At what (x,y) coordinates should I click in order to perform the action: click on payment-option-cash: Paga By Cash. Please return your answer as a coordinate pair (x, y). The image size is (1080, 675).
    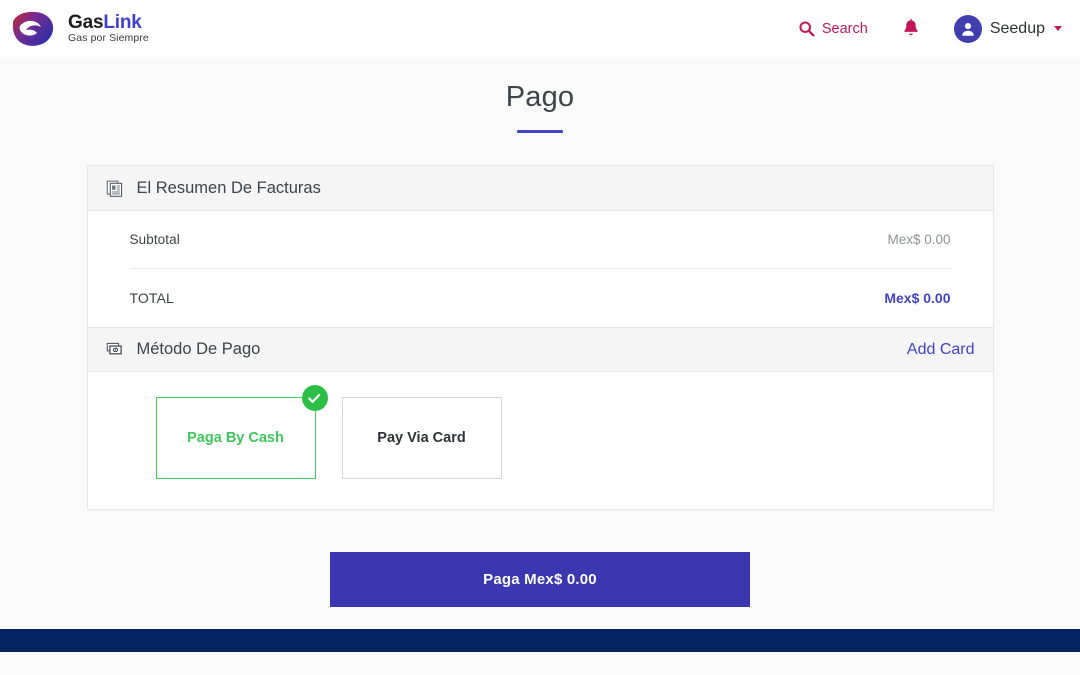
    Looking at the image, I should click on (241, 432).